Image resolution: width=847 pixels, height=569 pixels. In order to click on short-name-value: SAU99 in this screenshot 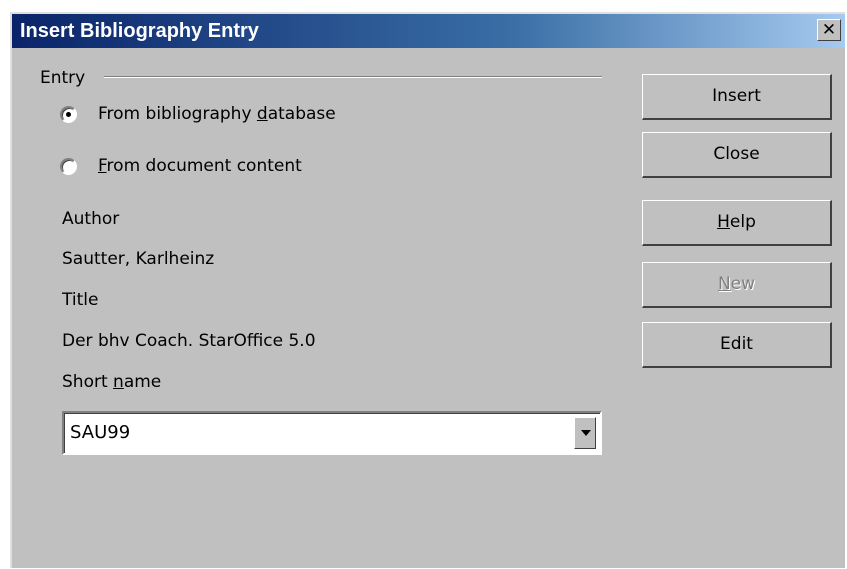, I will do `click(100, 432)`.